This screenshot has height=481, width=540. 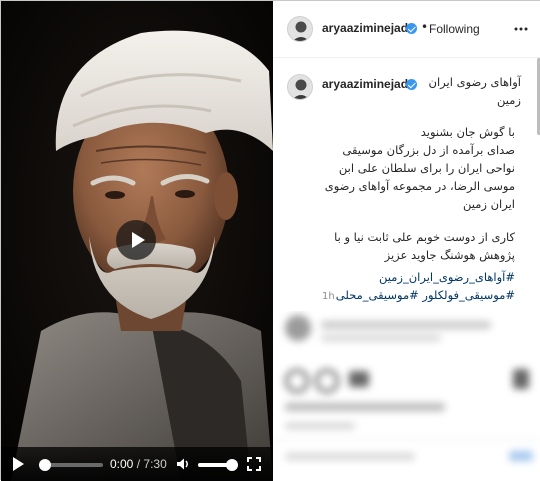 I want to click on play-button, so click(x=18, y=464).